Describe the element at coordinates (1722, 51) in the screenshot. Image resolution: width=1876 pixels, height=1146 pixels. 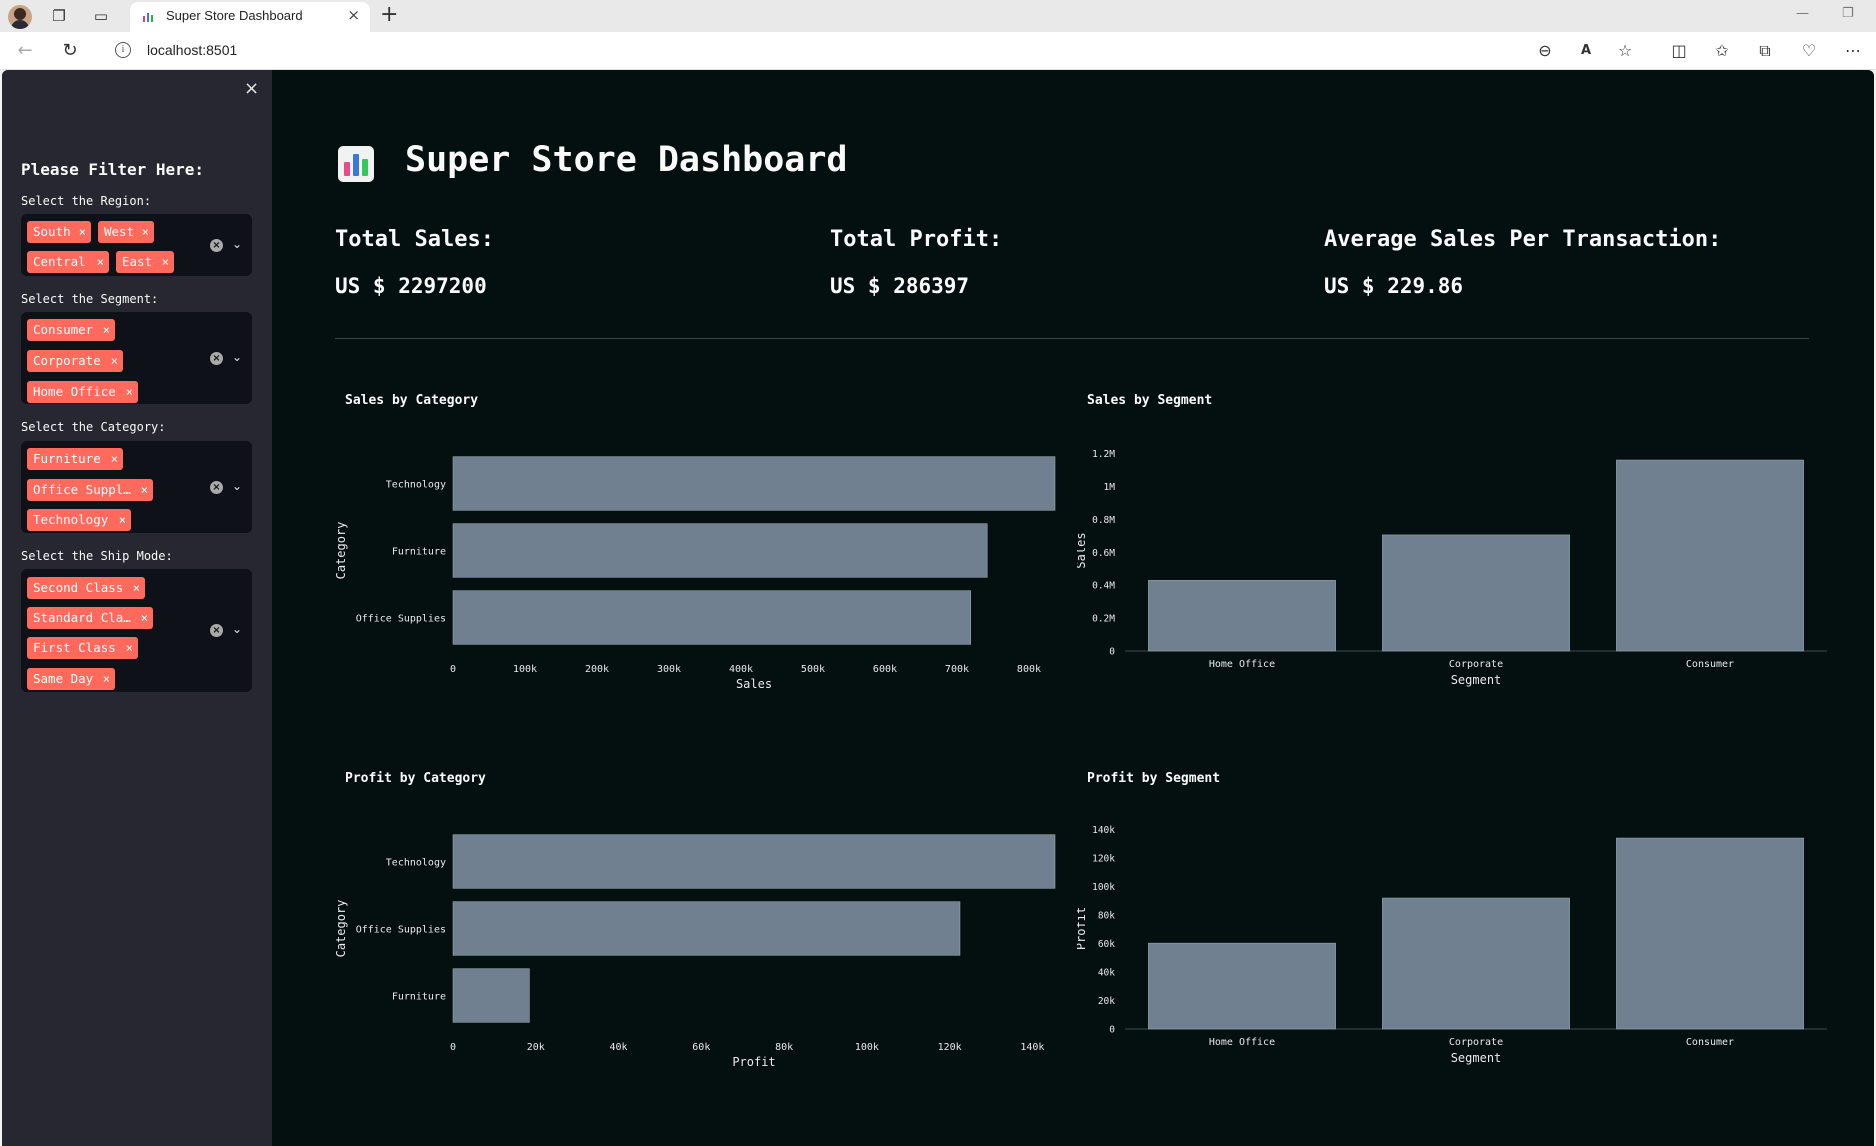
I see `favorites-icon: ✩` at that location.